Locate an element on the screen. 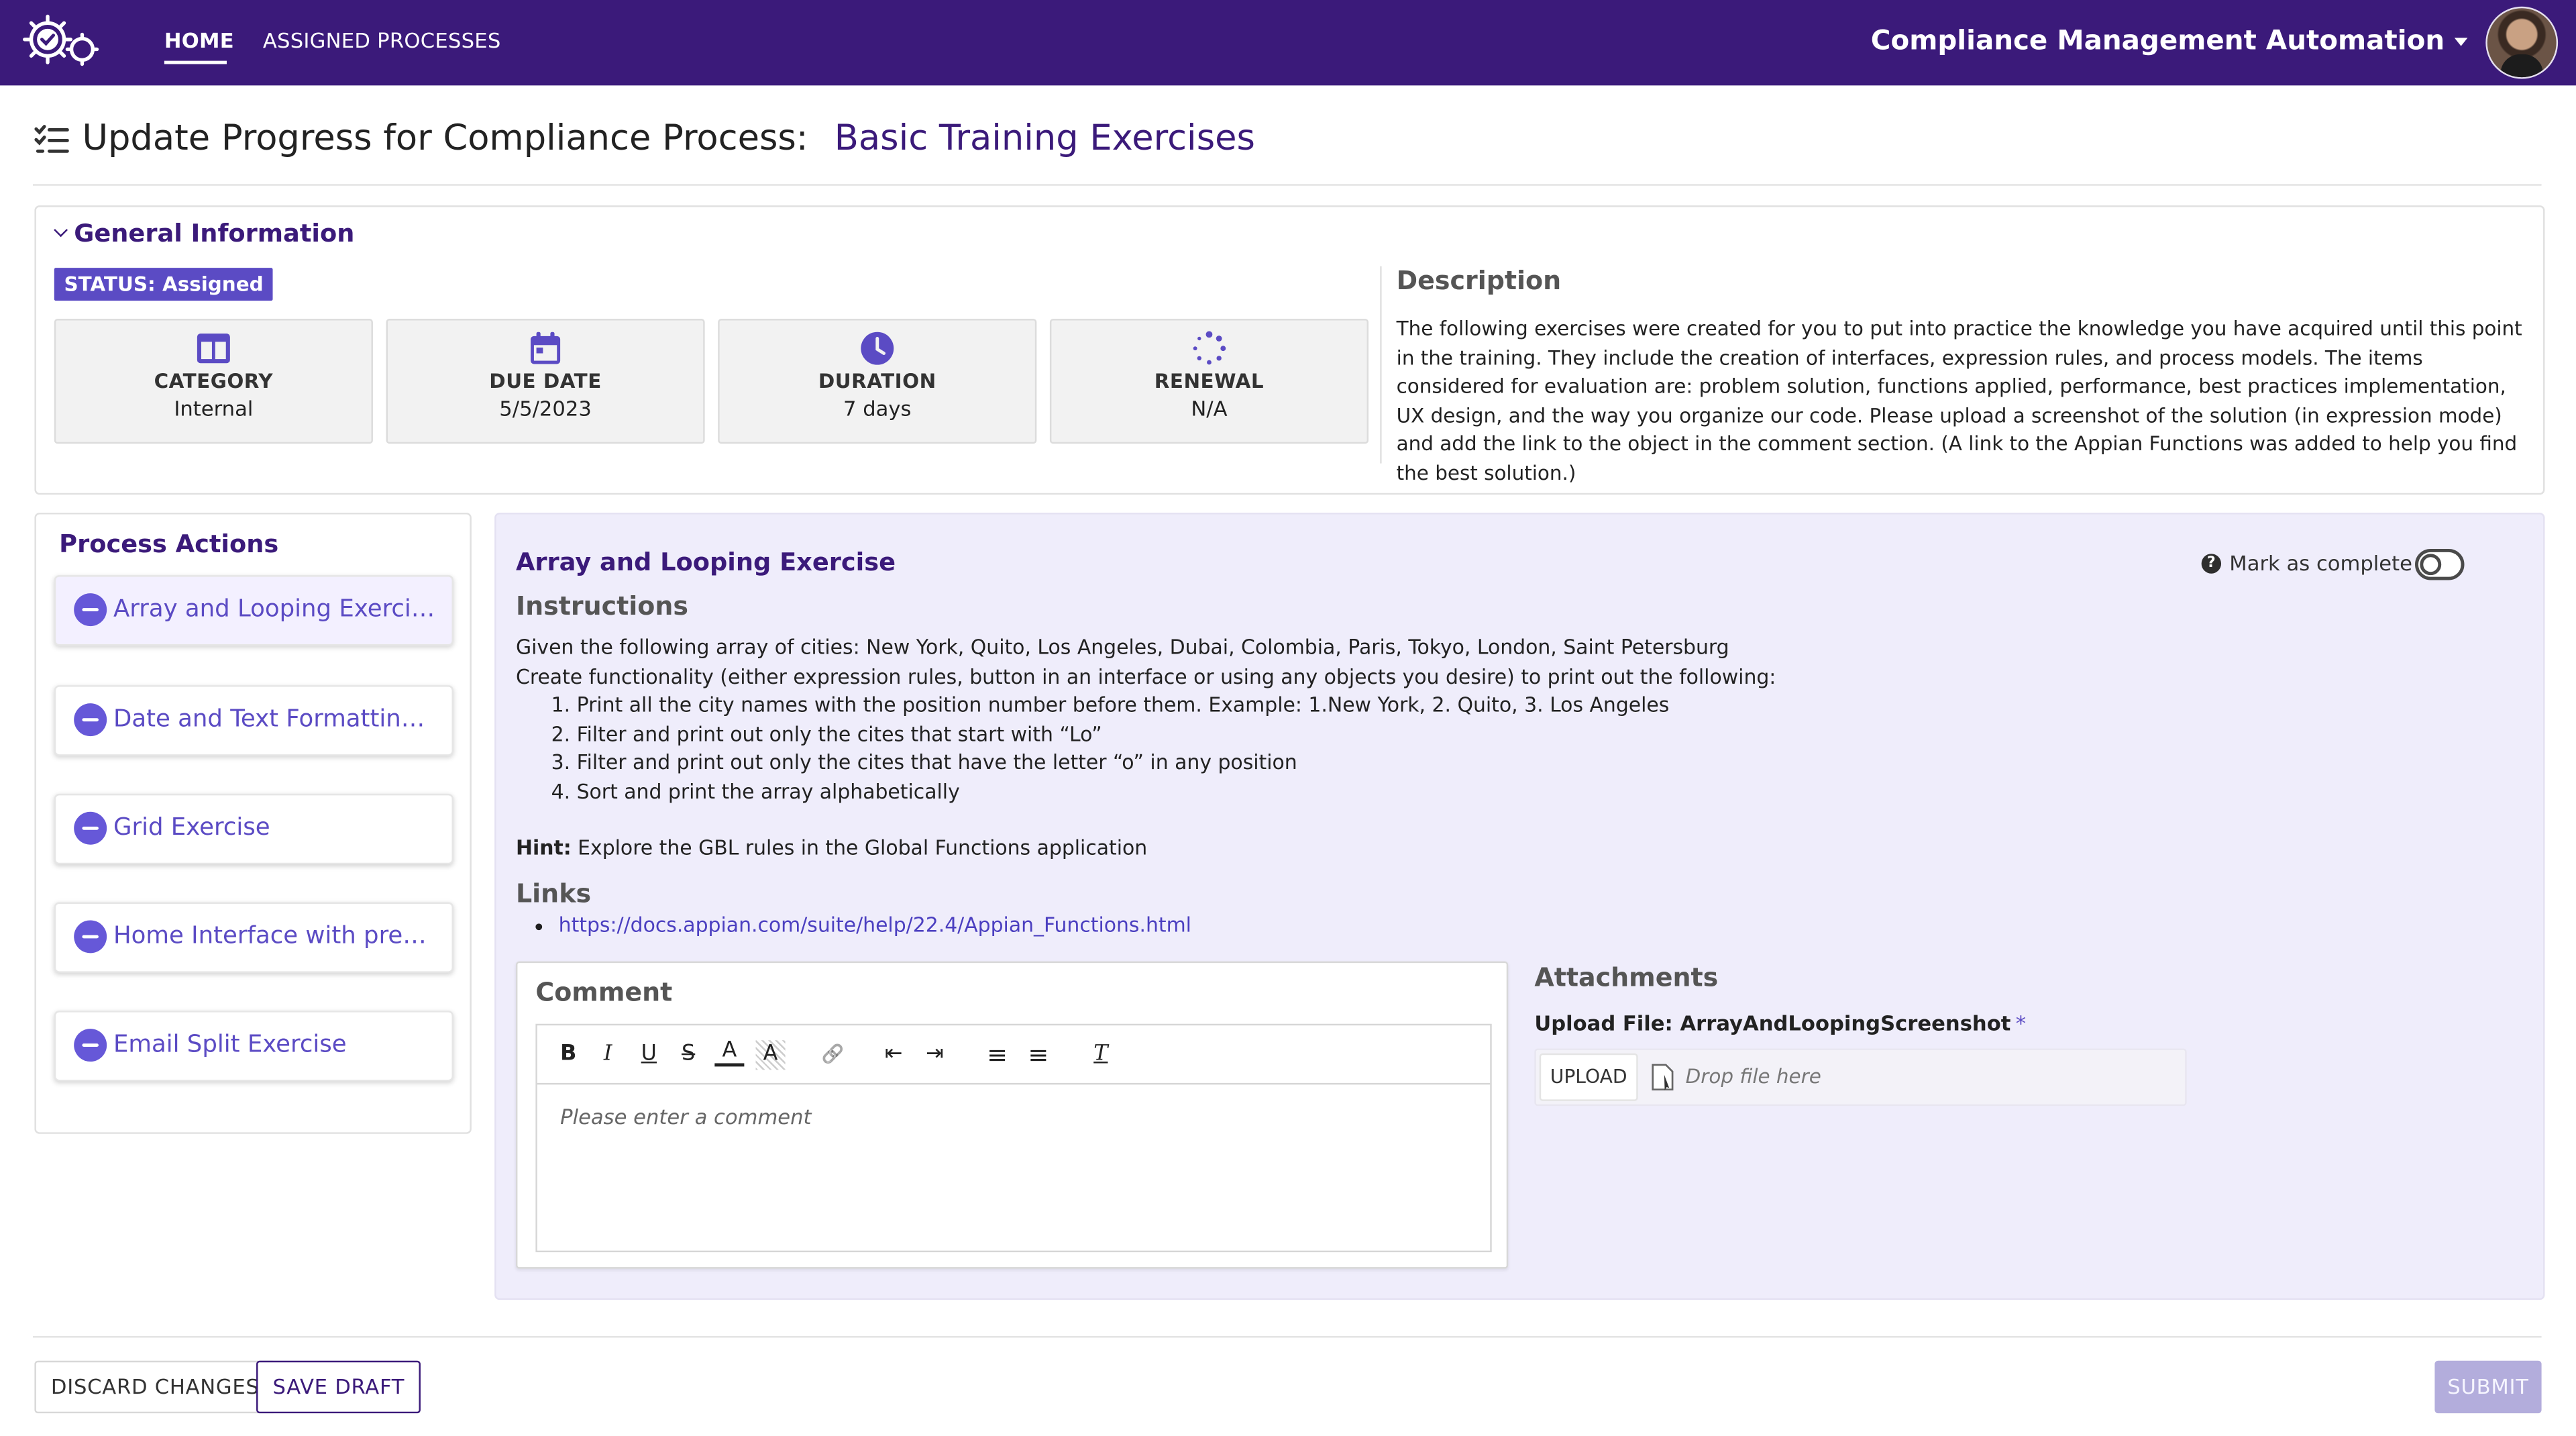 The width and height of the screenshot is (2576, 1436). page-title: Update Progress for Compliance Process: is located at coordinates (445, 139).